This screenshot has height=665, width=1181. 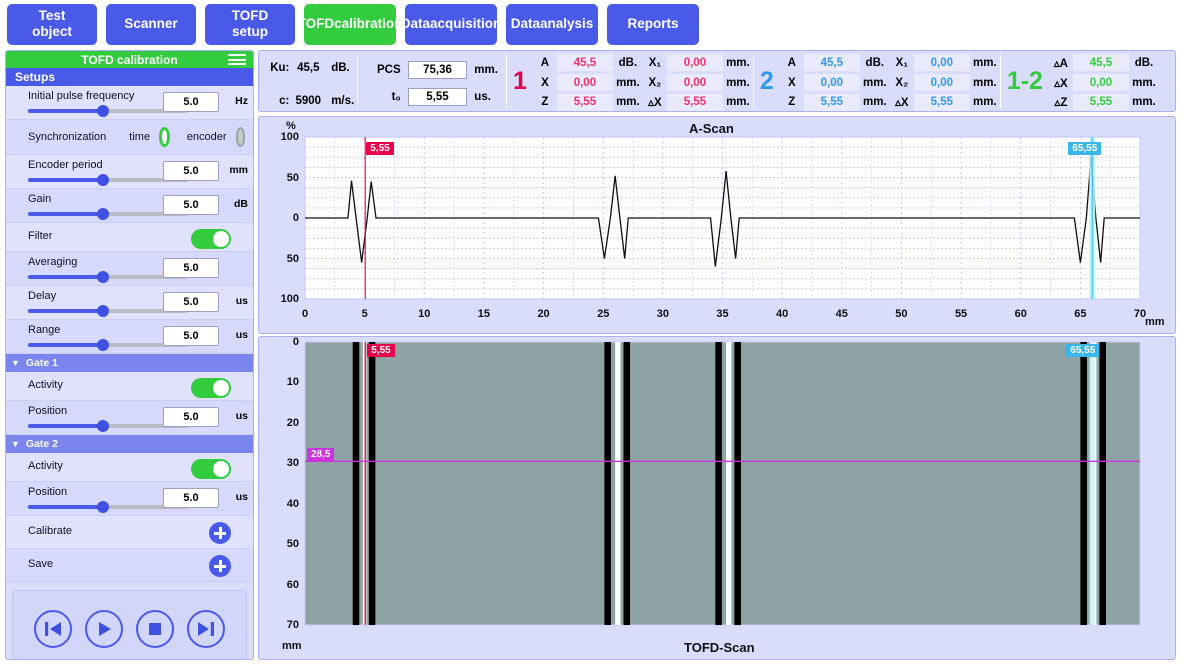 What do you see at coordinates (484, 314) in the screenshot?
I see `ascan-xtick: 15` at bounding box center [484, 314].